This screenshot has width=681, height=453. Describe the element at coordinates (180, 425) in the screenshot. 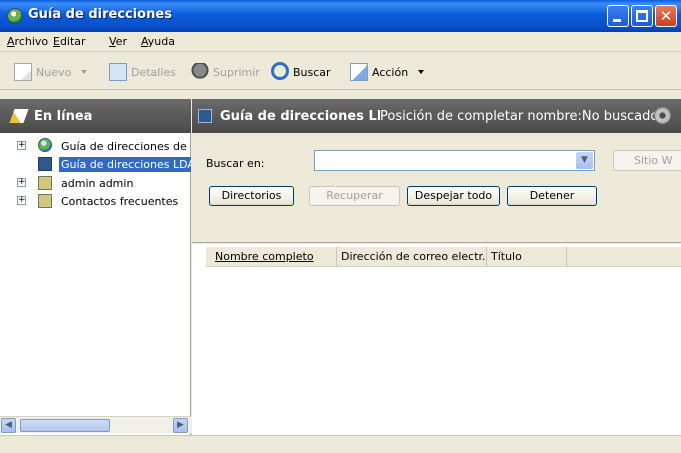

I see `scroll-right-icon: ▶` at that location.